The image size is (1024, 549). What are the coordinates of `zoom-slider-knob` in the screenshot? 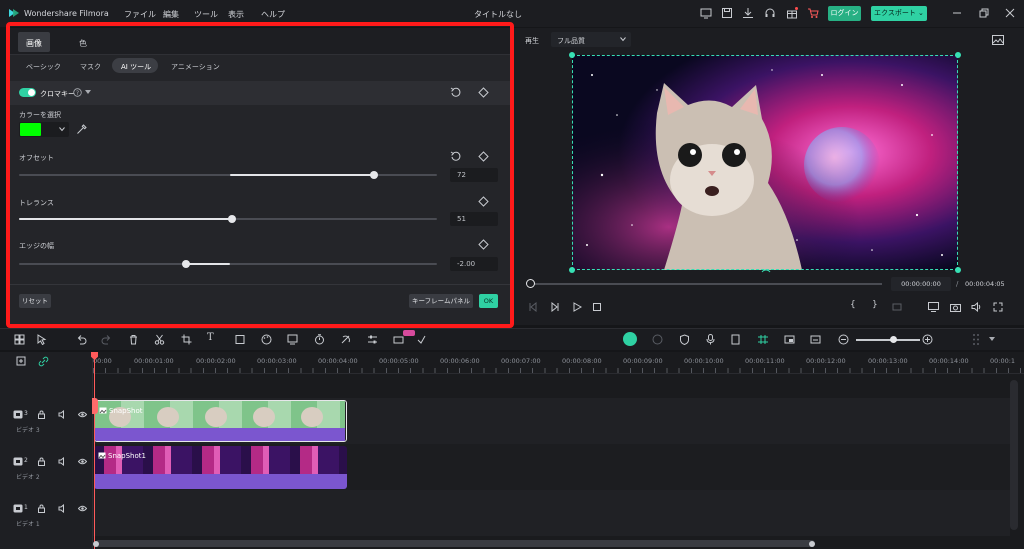 It's located at (893, 339).